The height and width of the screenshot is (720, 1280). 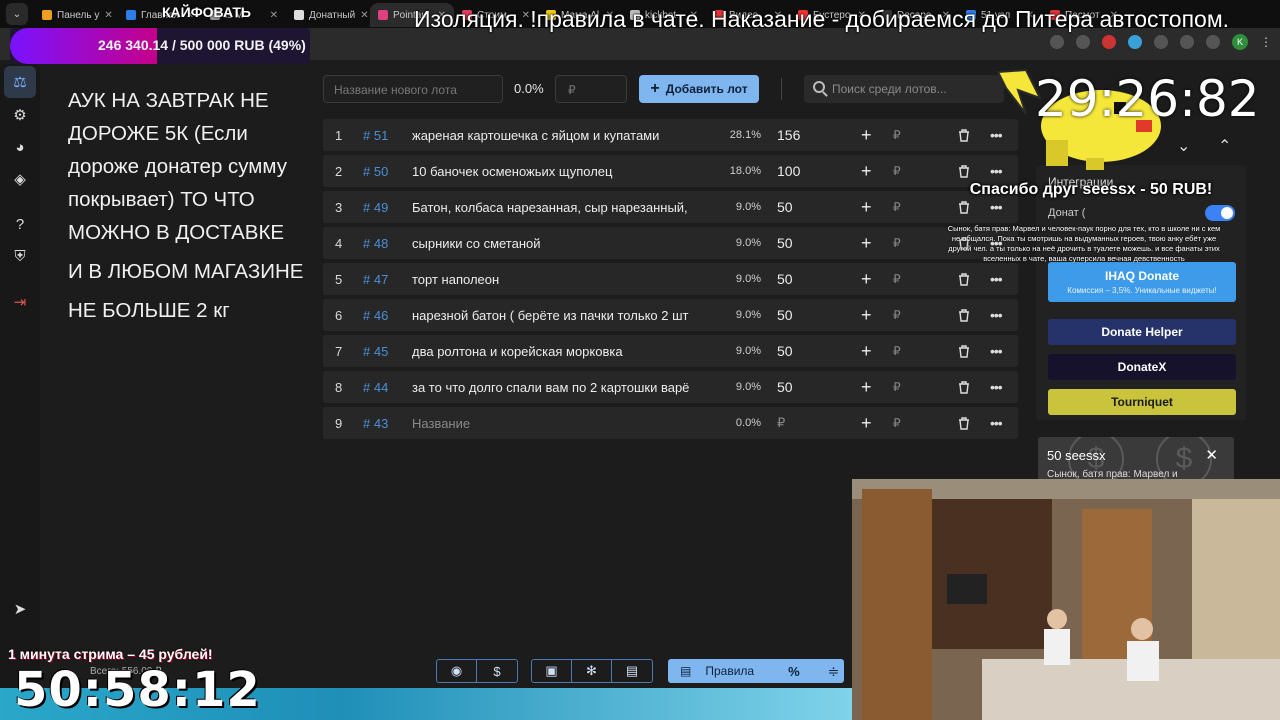 What do you see at coordinates (457, 671) in the screenshot?
I see `github-icon: ◉` at bounding box center [457, 671].